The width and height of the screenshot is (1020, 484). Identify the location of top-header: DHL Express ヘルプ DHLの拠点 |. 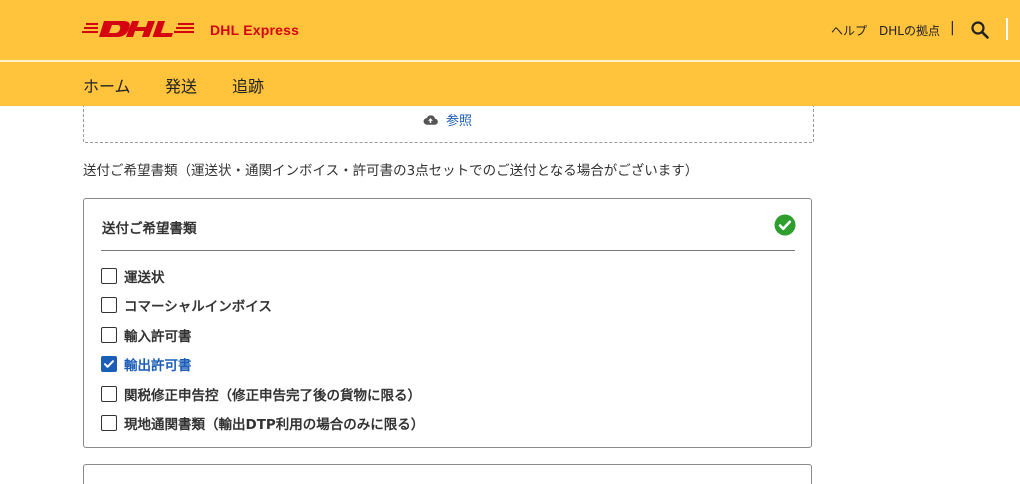
(510, 30).